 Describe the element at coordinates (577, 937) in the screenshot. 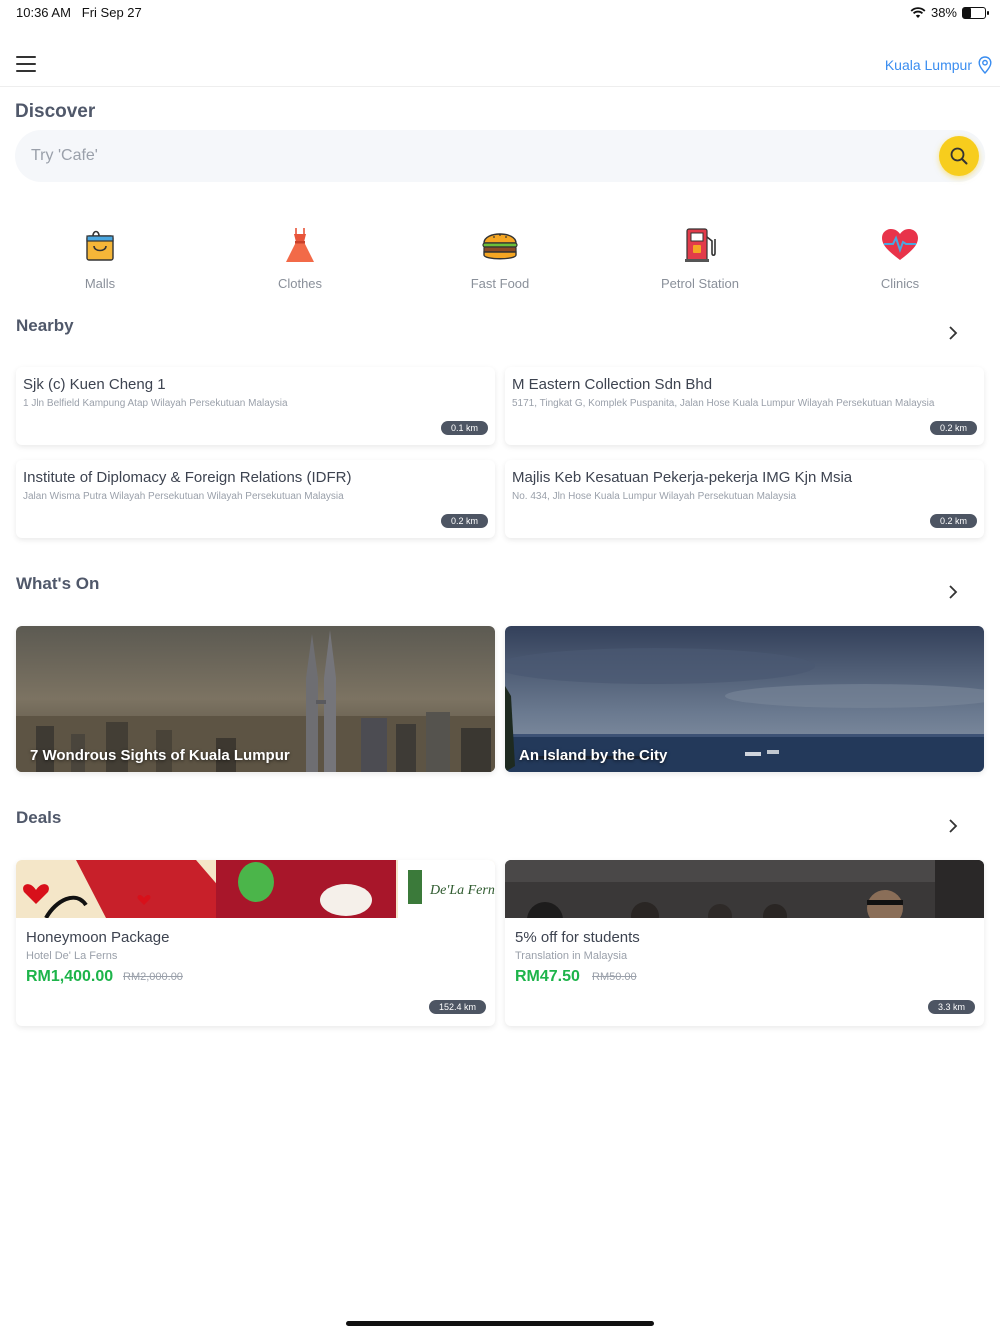

I see `deal-name: 5% off for students` at that location.